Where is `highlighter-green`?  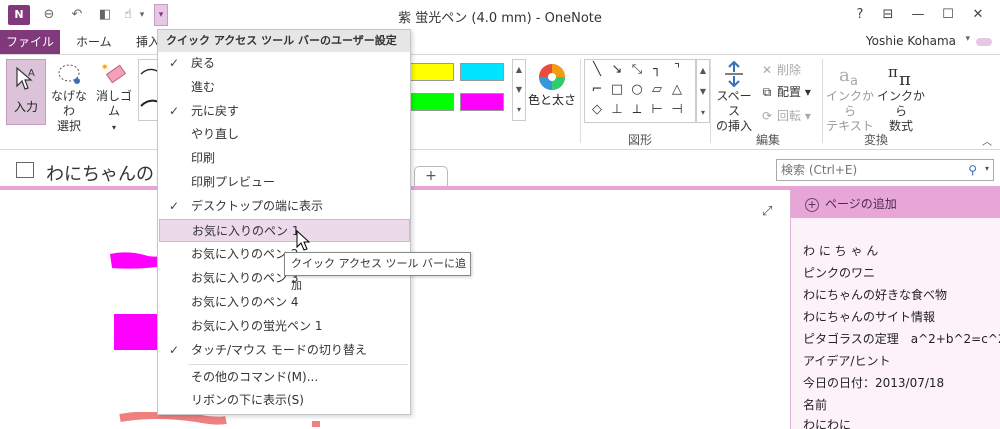 highlighter-green is located at coordinates (432, 102).